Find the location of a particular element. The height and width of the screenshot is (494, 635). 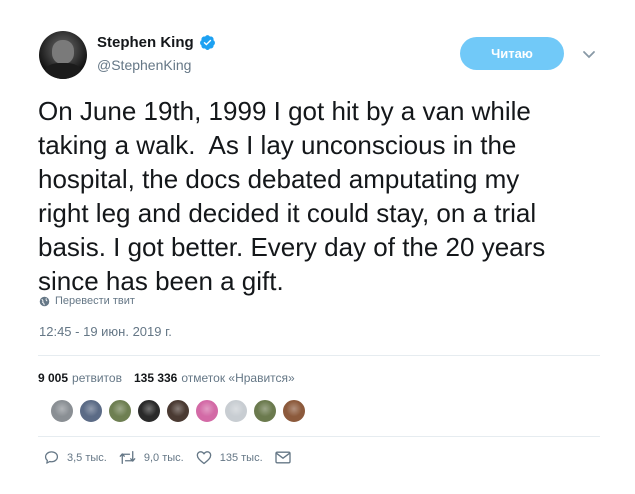

like-count: 135 тыс. is located at coordinates (241, 457).